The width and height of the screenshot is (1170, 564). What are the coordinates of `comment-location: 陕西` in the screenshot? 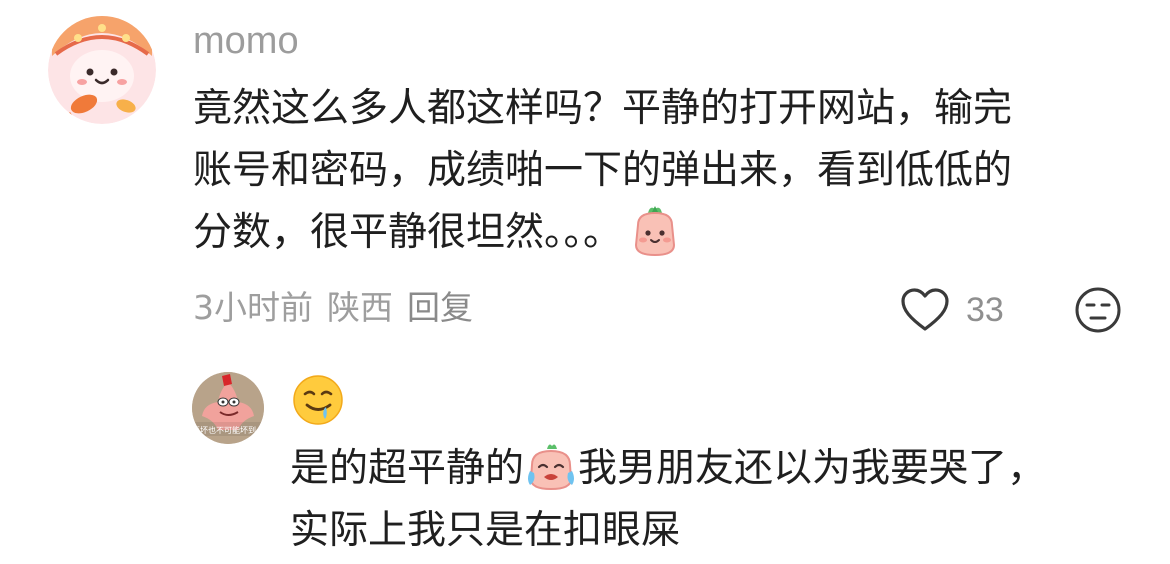 It's located at (360, 307).